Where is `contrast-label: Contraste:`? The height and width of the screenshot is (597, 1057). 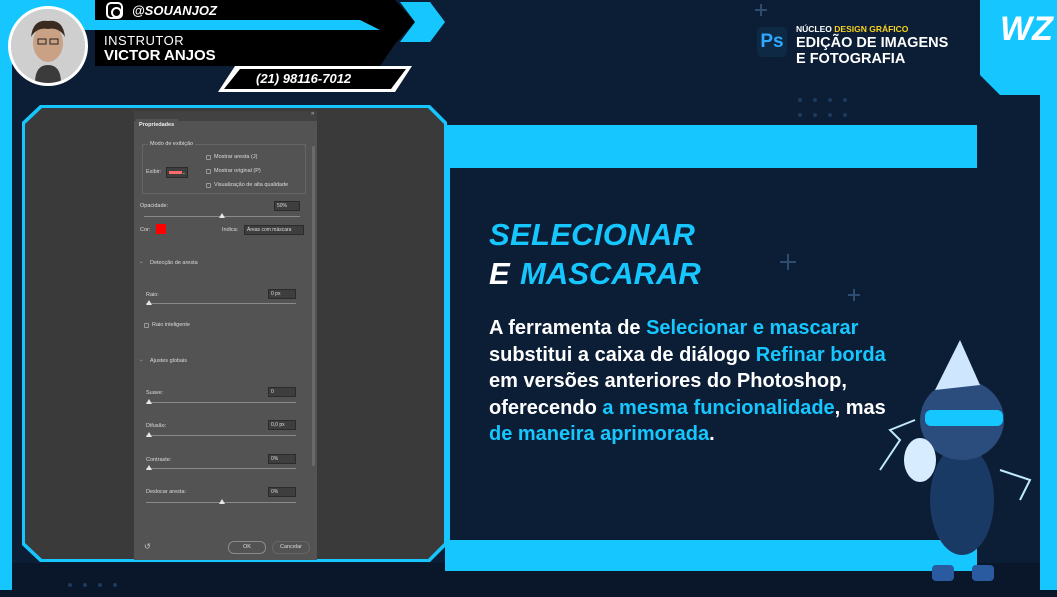 contrast-label: Contraste: is located at coordinates (159, 460).